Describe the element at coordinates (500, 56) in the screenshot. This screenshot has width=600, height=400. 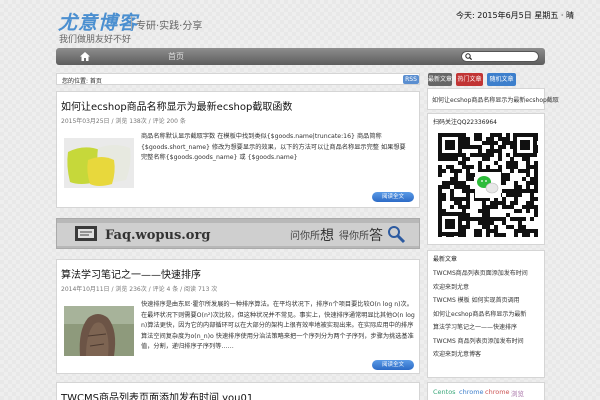
I see `search-input` at that location.